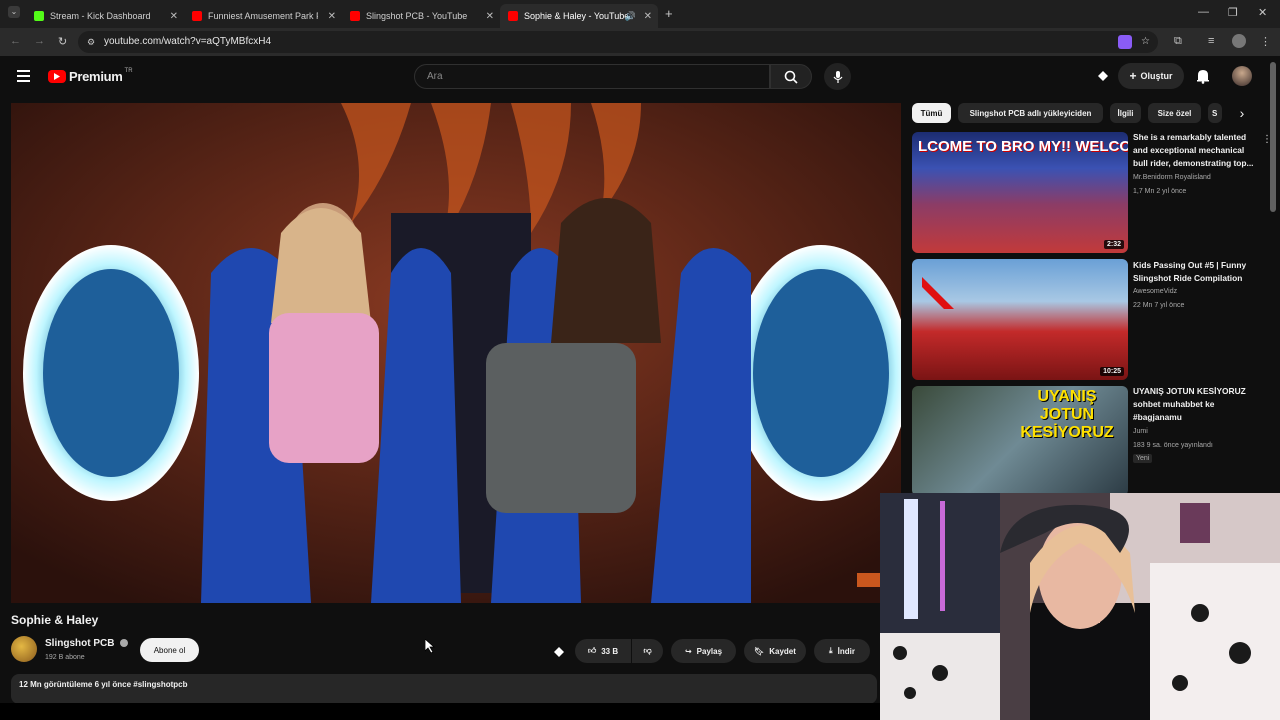 The image size is (1280, 720). I want to click on thumbs-up-icon: 👍︎, so click(592, 650).